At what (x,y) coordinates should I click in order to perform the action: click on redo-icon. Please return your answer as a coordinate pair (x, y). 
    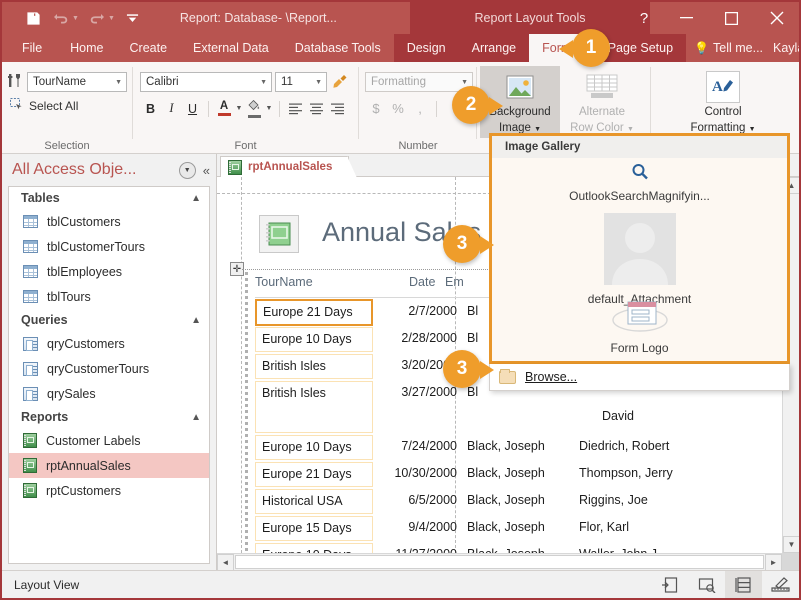
    Looking at the image, I should click on (97, 18).